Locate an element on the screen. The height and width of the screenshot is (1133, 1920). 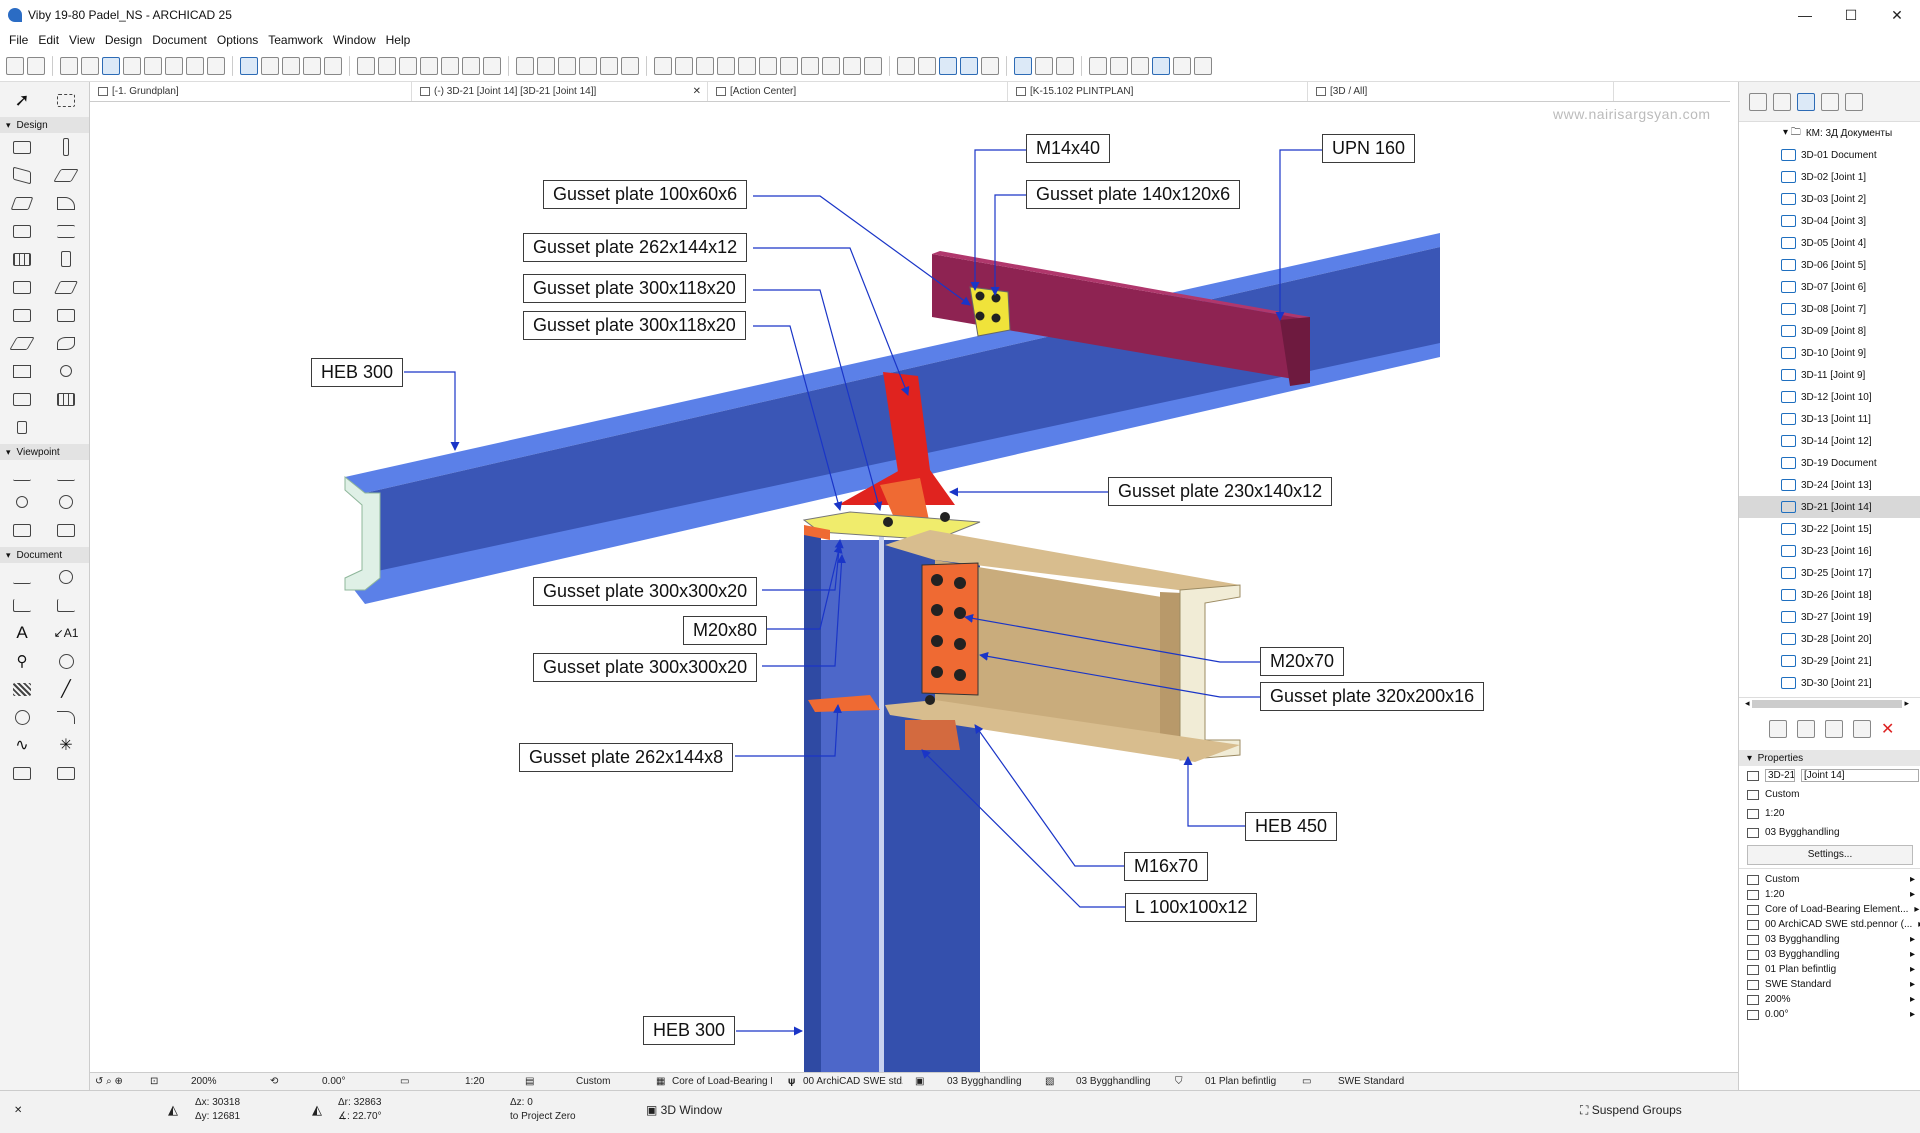
curtain-wall-icon is located at coordinates (684, 65).